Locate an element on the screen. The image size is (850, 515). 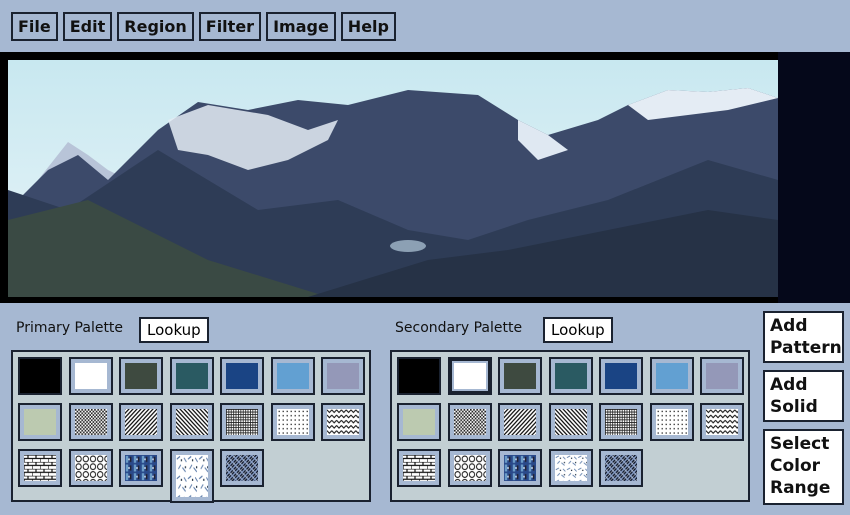
primary-swatch-grid is located at coordinates (242, 422).